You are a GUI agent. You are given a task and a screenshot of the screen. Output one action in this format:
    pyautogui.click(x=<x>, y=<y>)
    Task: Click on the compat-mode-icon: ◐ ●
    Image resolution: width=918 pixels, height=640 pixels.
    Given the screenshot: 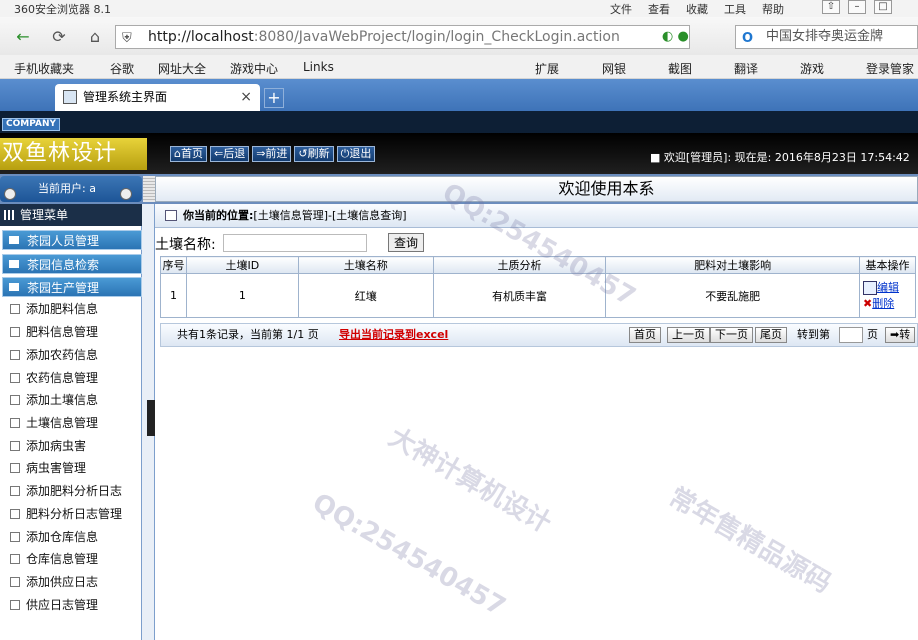 What is the action you would take?
    pyautogui.click(x=675, y=36)
    